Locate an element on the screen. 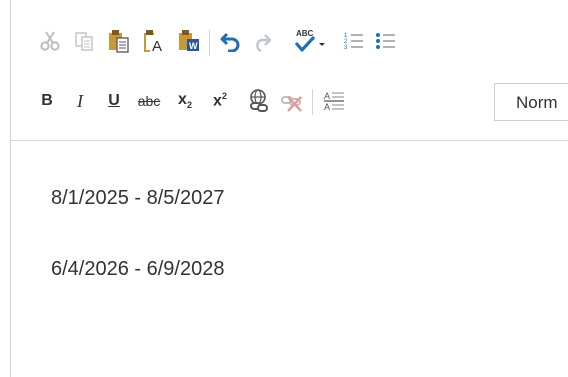 The width and height of the screenshot is (568, 377). cut-button is located at coordinates (50, 41).